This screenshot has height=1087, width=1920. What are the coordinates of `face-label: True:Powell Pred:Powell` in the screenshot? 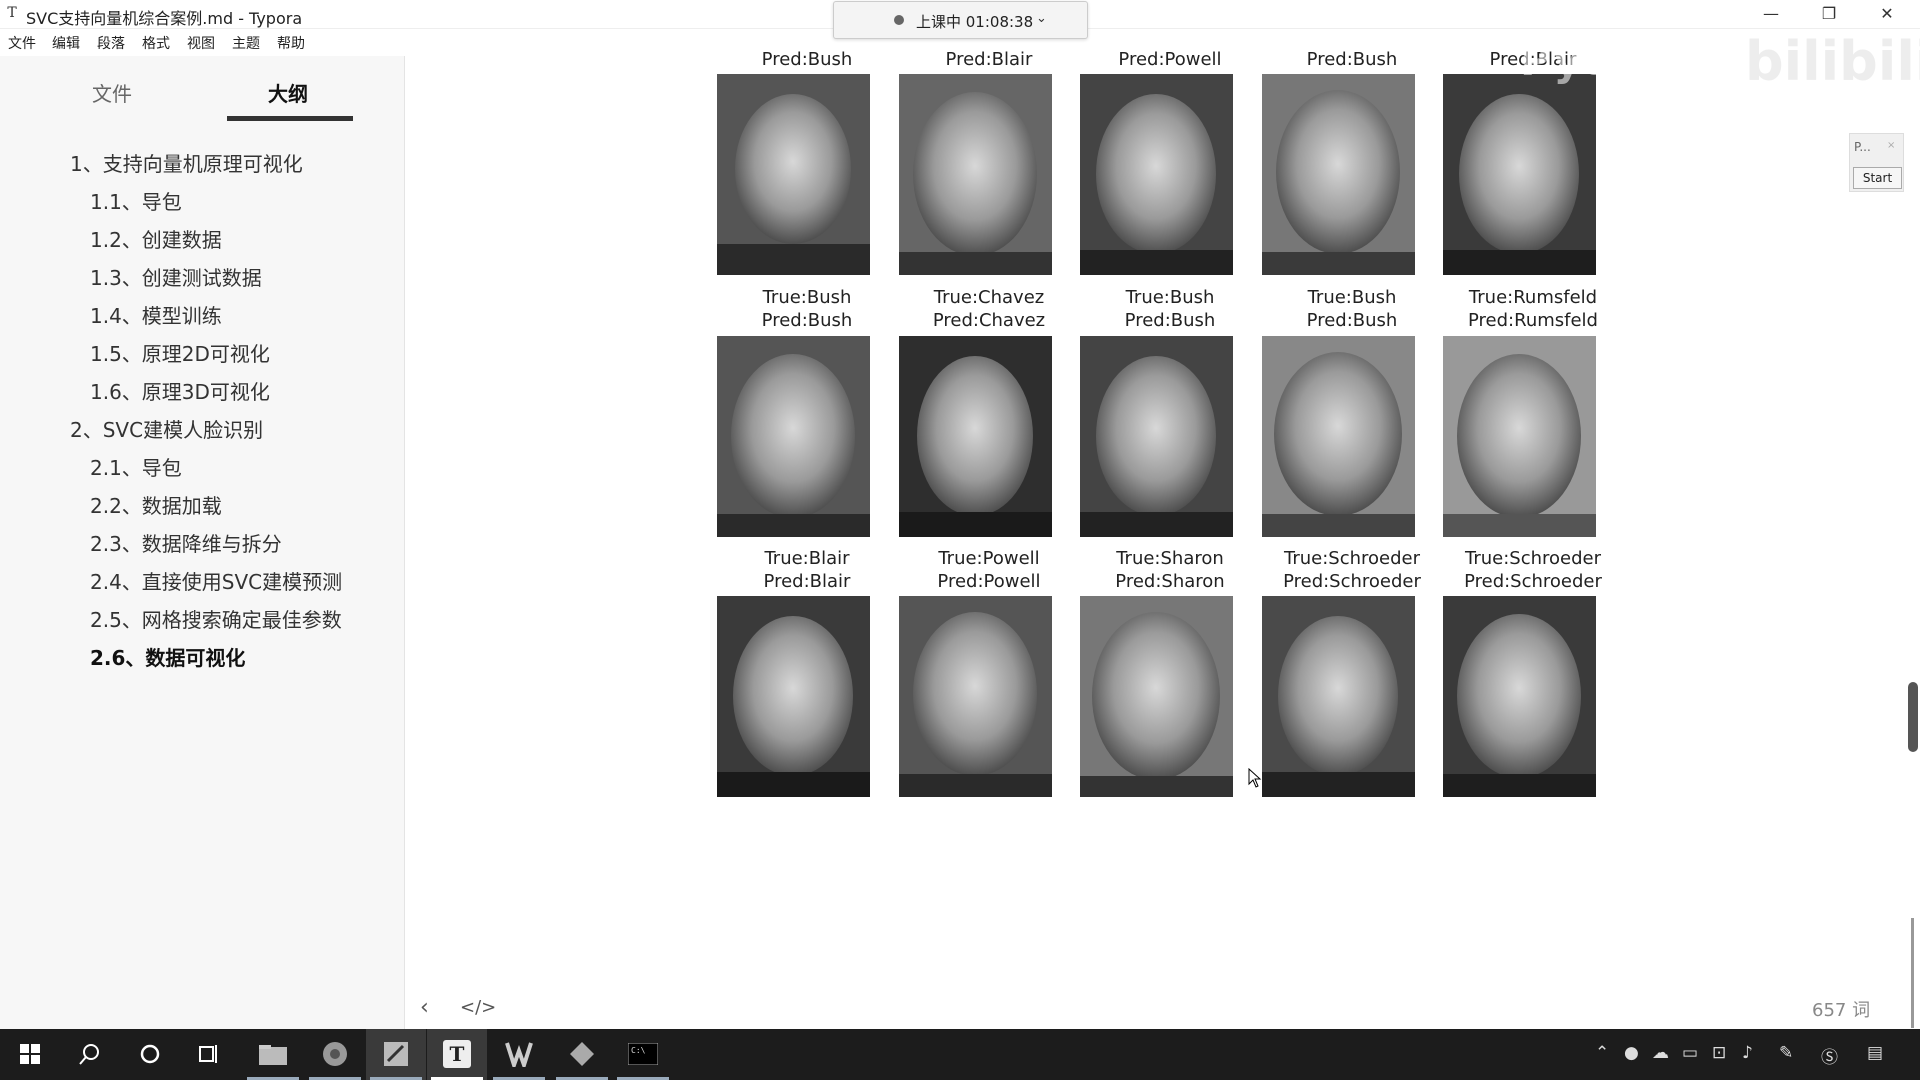 It's located at (989, 570).